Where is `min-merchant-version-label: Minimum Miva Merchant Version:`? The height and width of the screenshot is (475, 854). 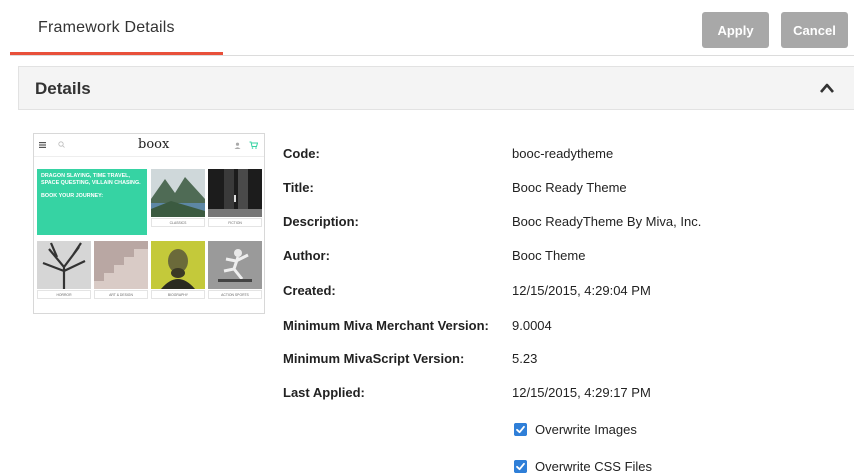
min-merchant-version-label: Minimum Miva Merchant Version: is located at coordinates (386, 325).